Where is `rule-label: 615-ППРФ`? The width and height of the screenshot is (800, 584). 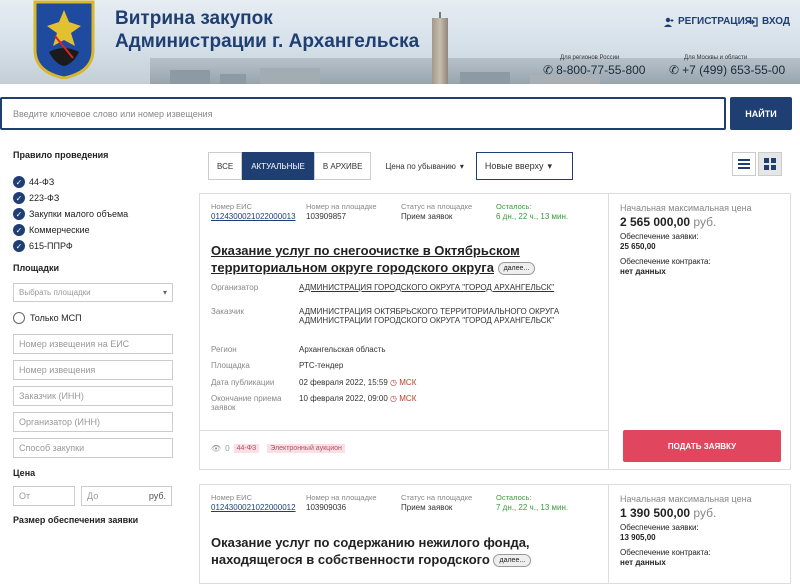
rule-label: 615-ППРФ is located at coordinates (51, 246).